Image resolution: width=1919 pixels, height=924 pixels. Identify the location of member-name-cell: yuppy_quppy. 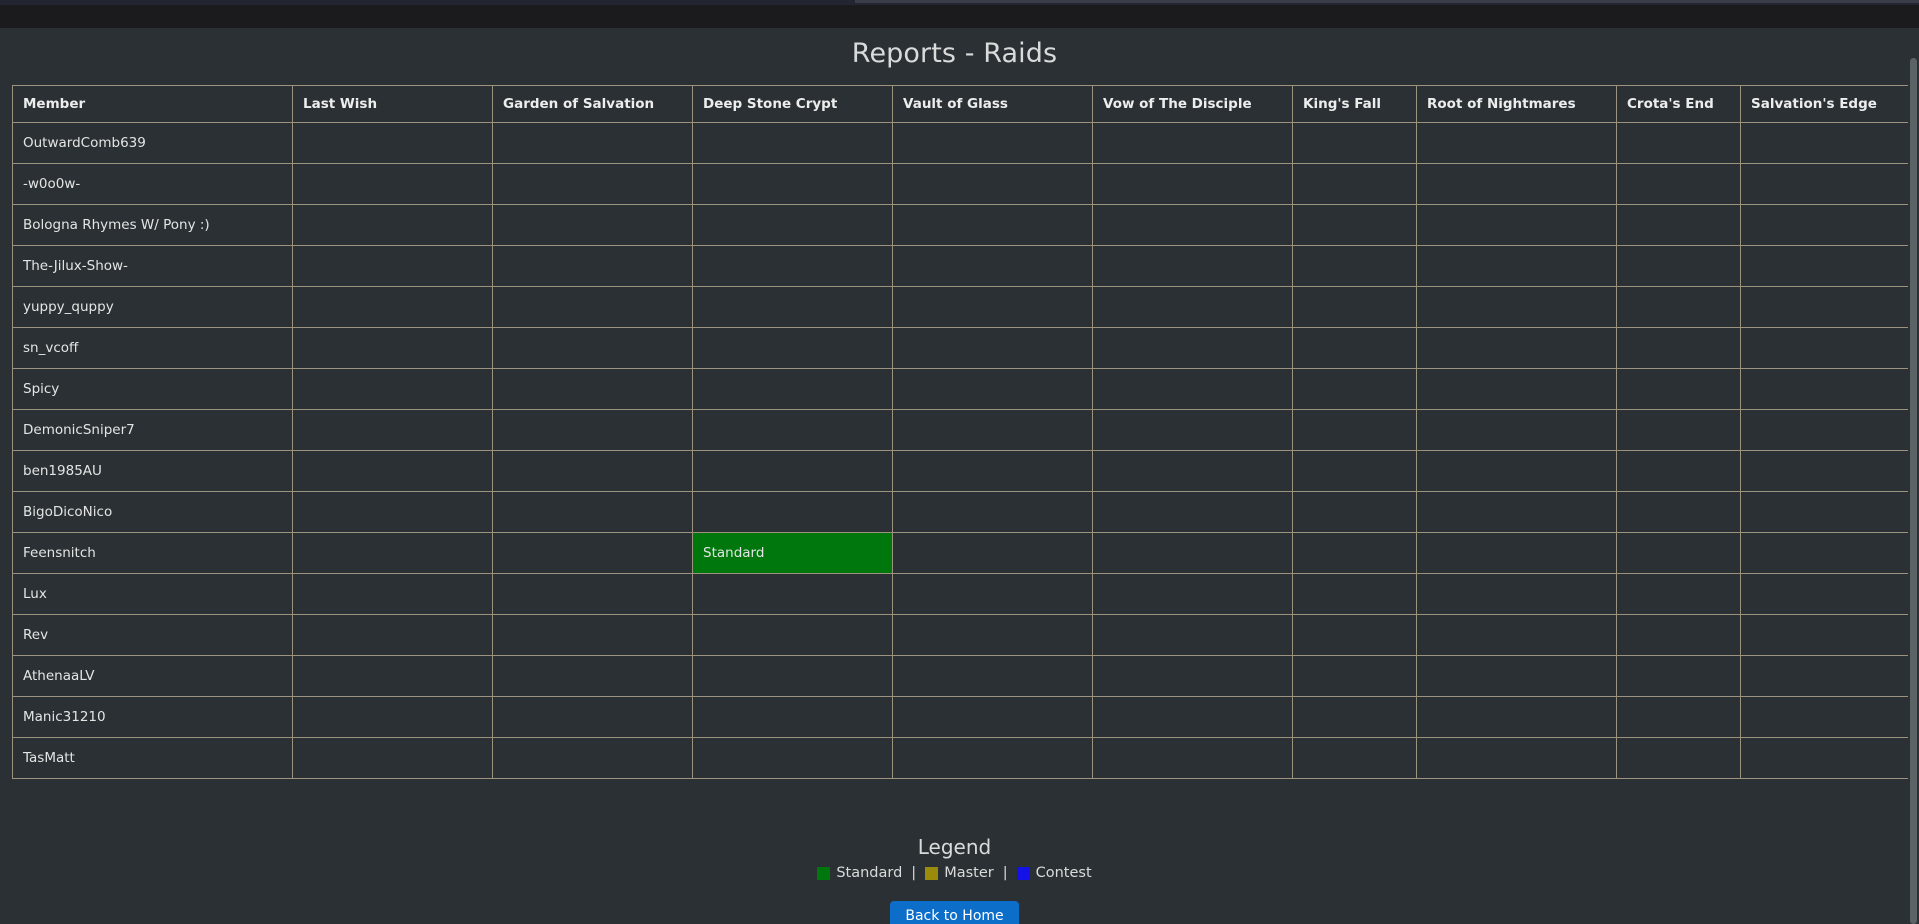
(152, 307).